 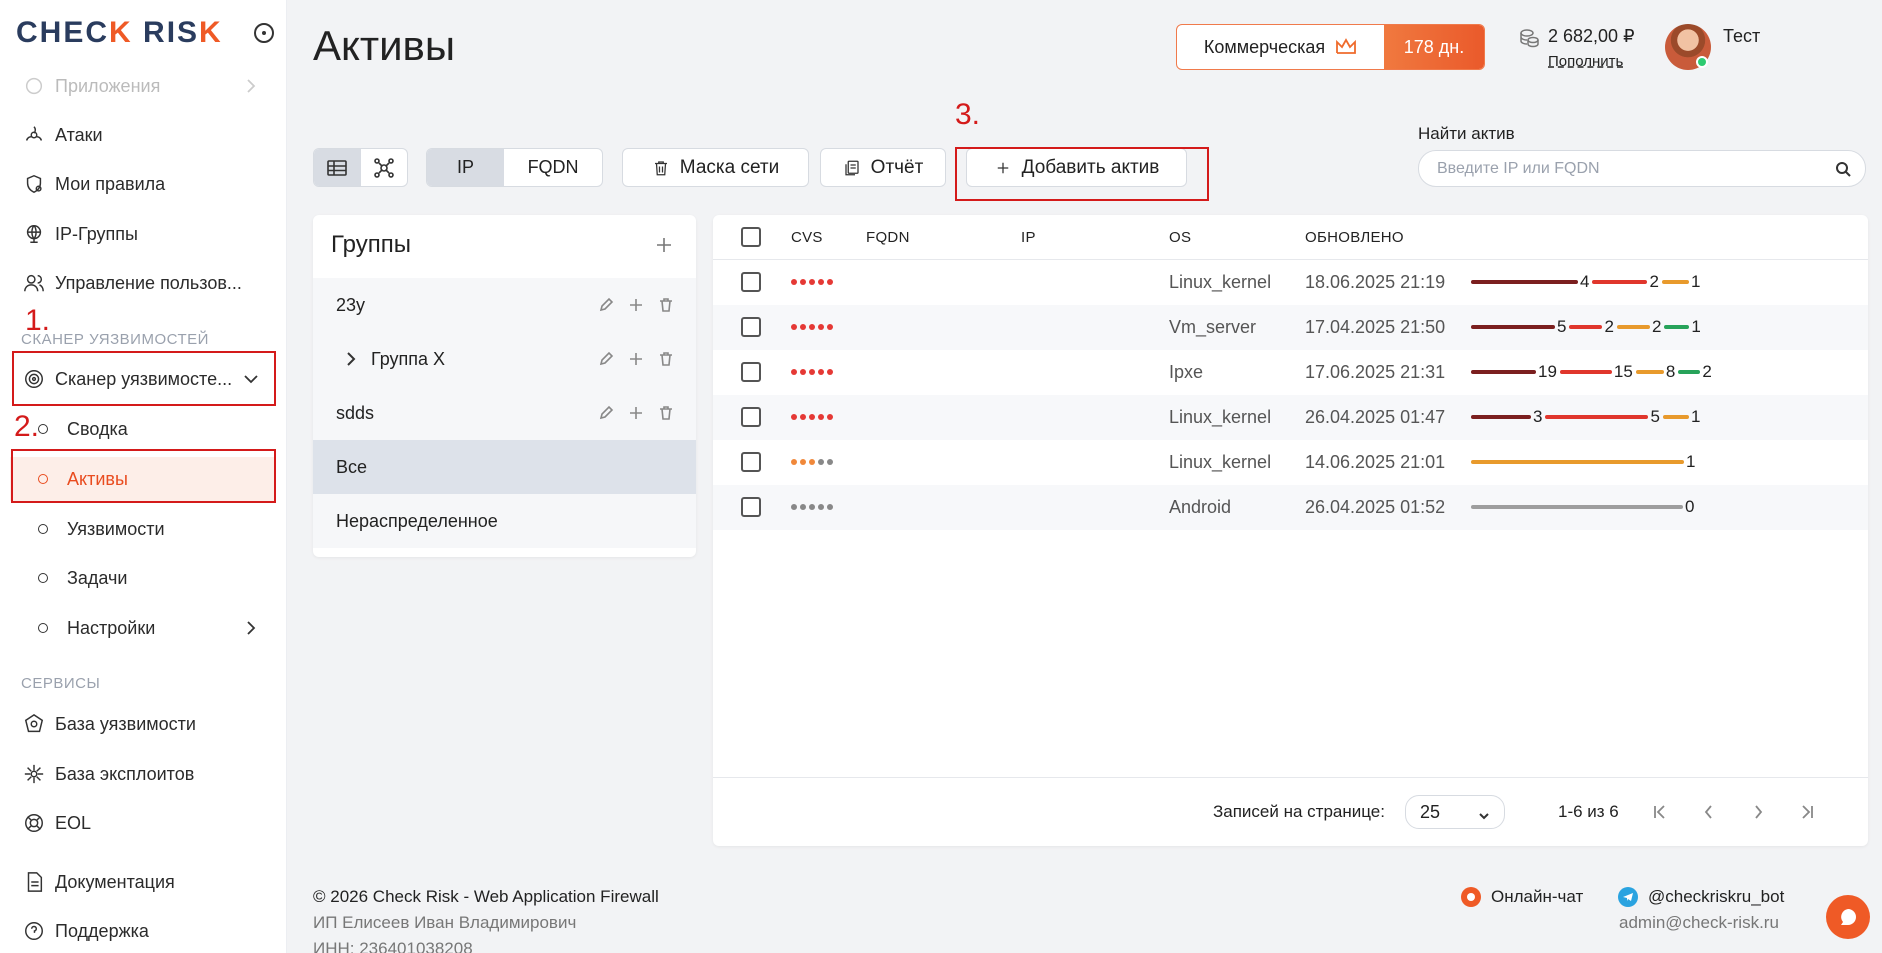 What do you see at coordinates (1455, 812) in the screenshot?
I see `rows-per-page-select: 25` at bounding box center [1455, 812].